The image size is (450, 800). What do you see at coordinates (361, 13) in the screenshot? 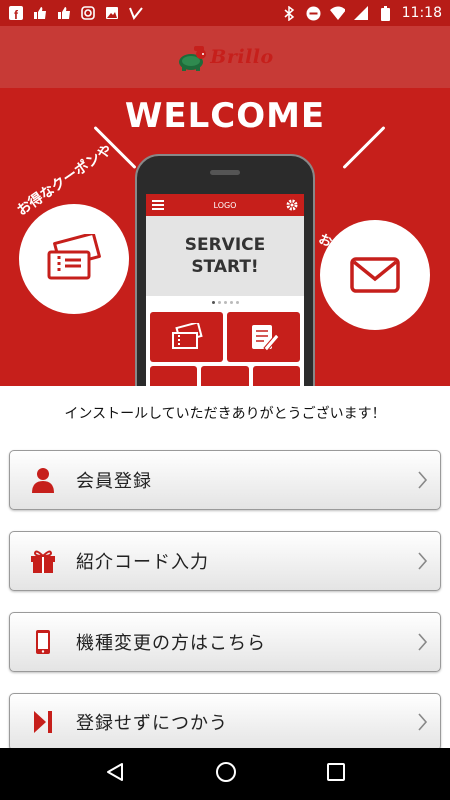
I see `signal-icon` at bounding box center [361, 13].